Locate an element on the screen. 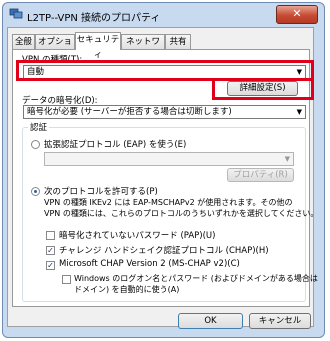  window-title: L2TP--VPN 接続のプロパティ is located at coordinates (94, 18).